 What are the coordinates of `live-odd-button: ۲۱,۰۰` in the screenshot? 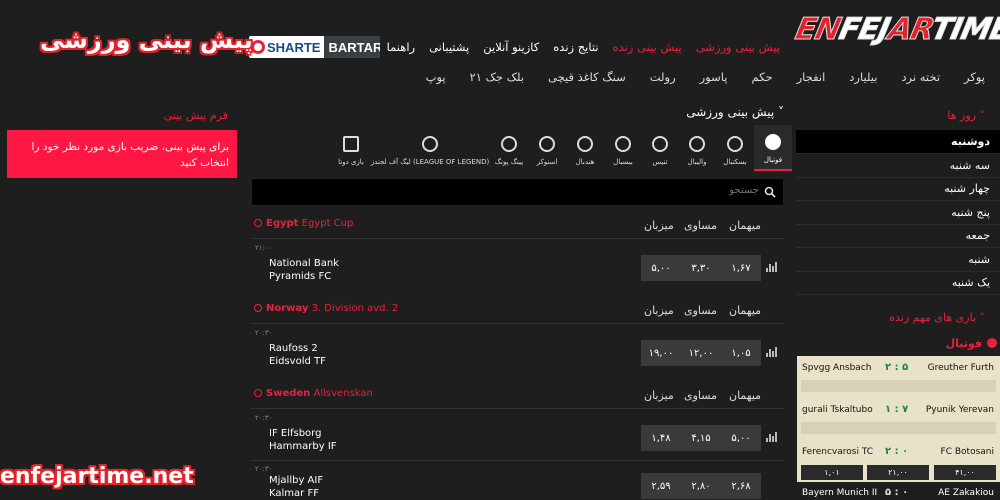 It's located at (898, 472).